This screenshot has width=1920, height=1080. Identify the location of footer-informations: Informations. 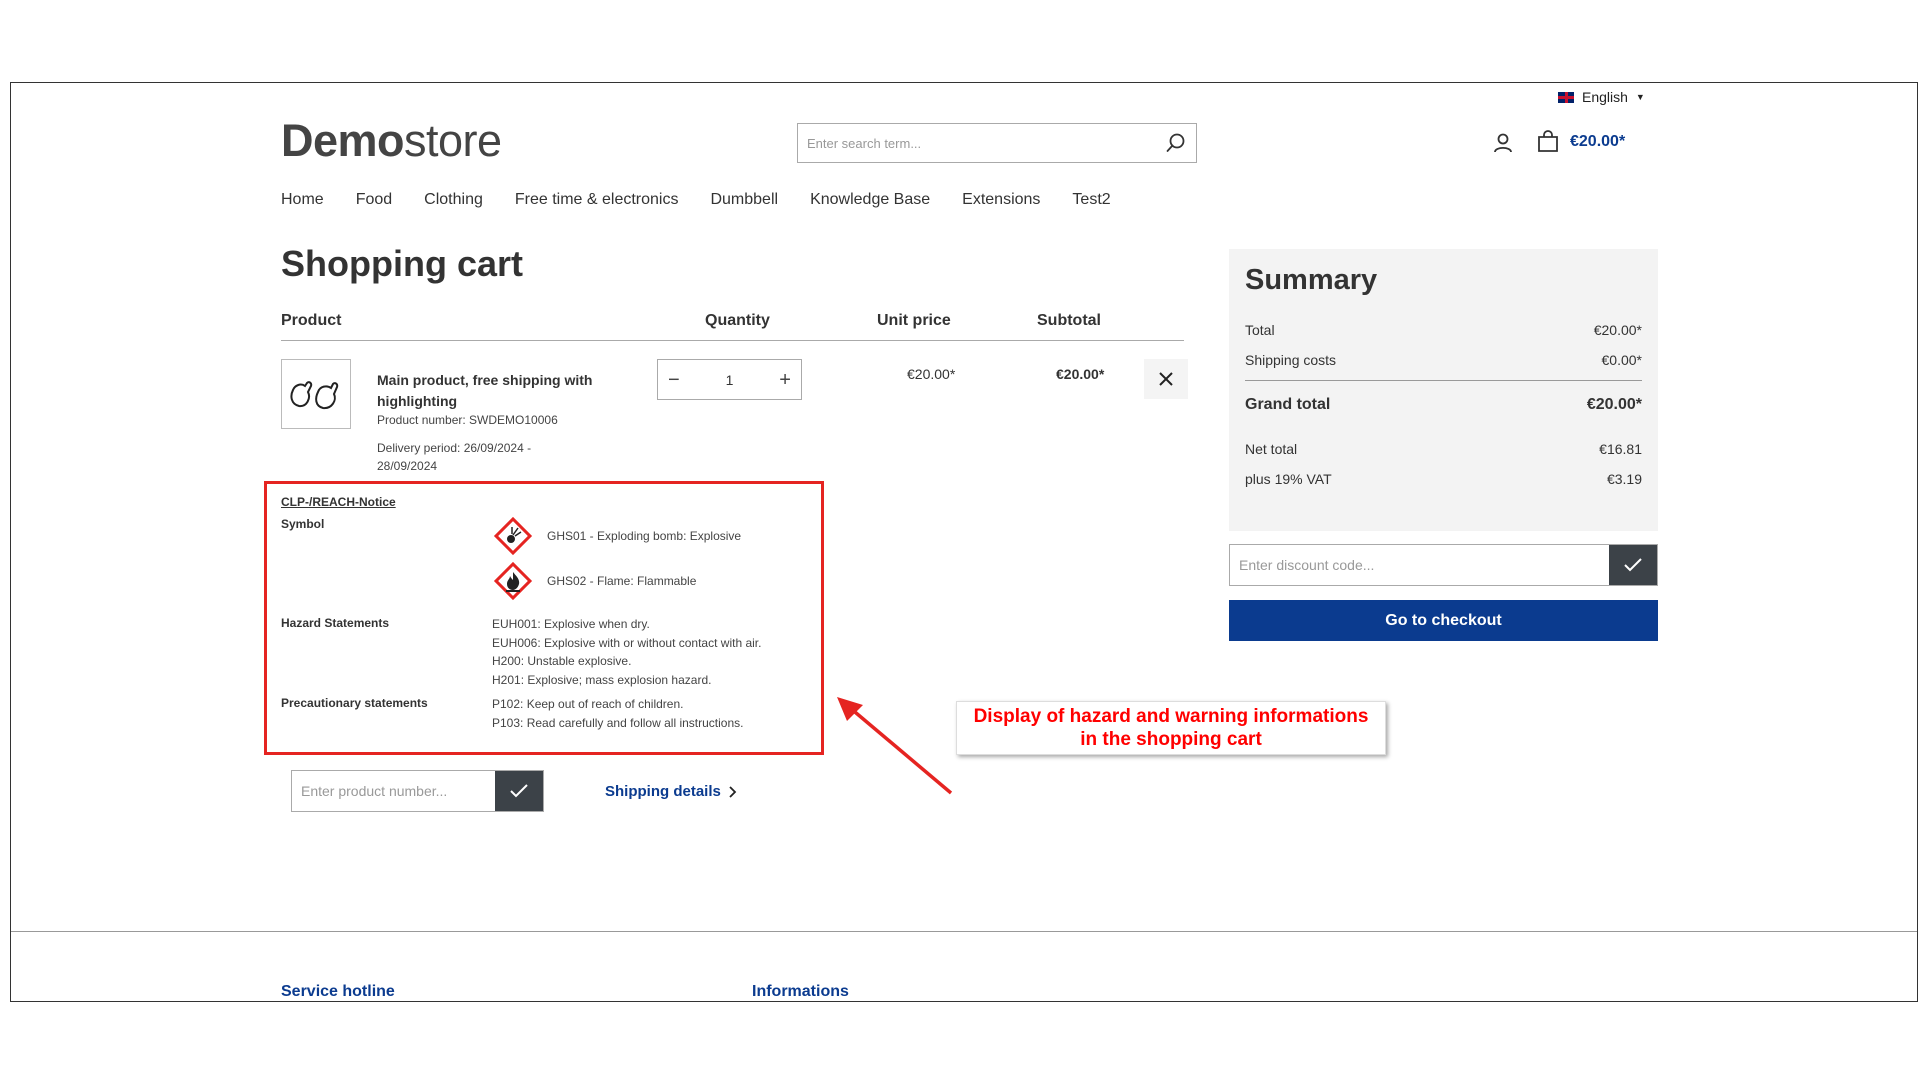
(800, 991).